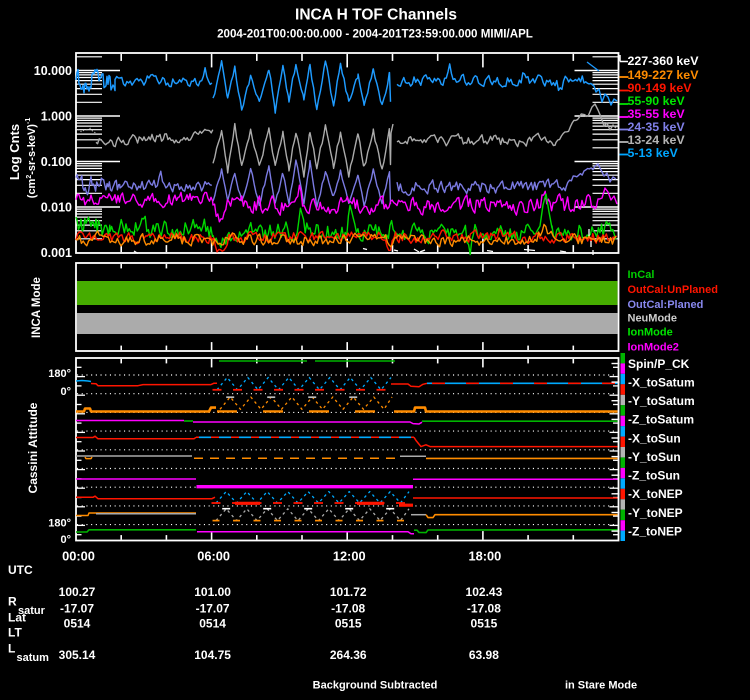 The height and width of the screenshot is (700, 750). What do you see at coordinates (659, 364) in the screenshot?
I see `svg-text: Spin/P_CK` at bounding box center [659, 364].